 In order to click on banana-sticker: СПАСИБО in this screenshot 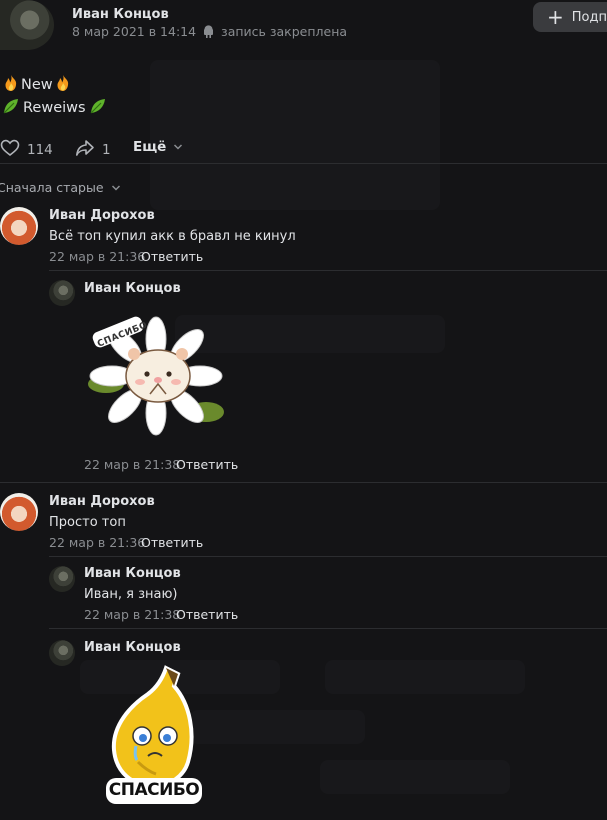, I will do `click(154, 735)`.